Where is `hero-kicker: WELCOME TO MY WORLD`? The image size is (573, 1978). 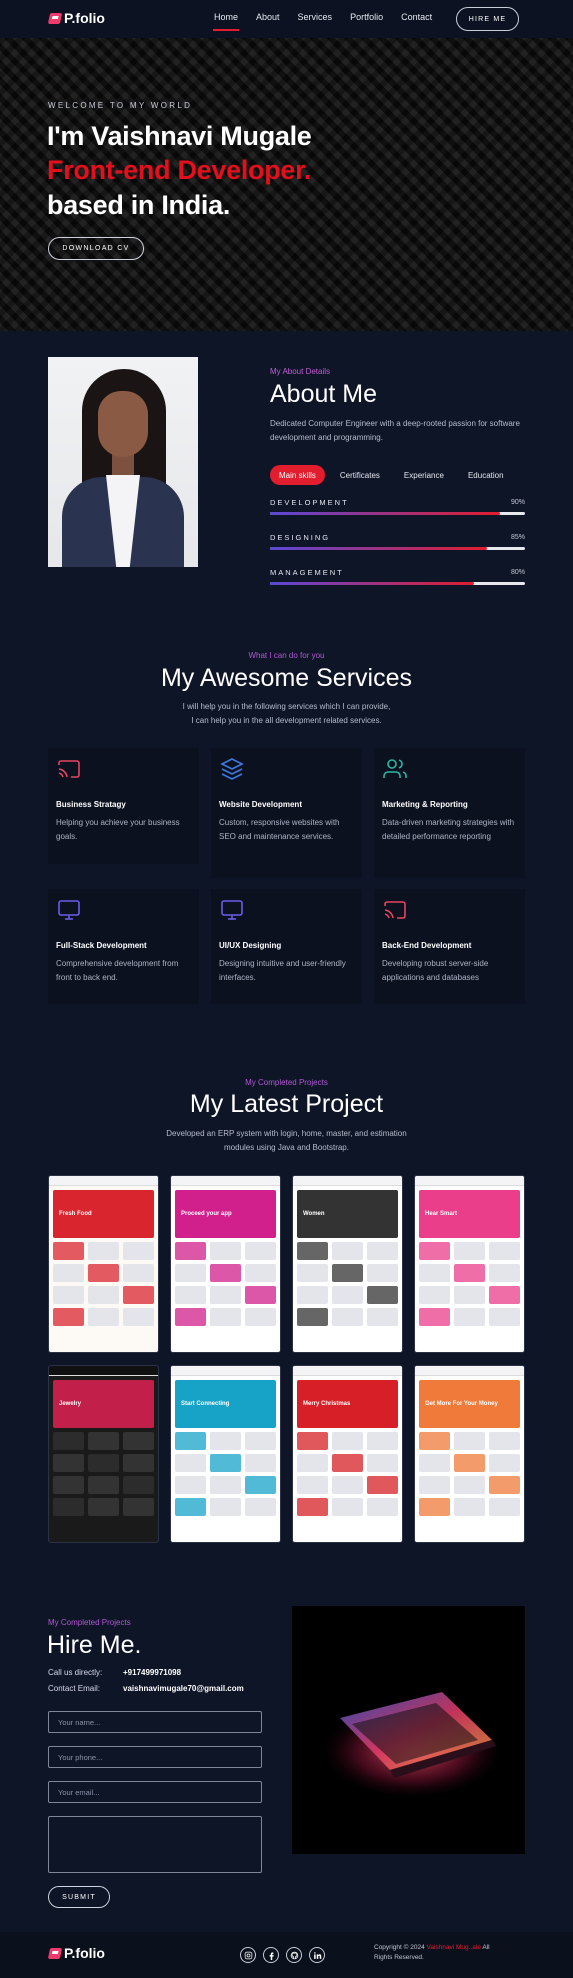
hero-kicker: WELCOME TO MY WORLD is located at coordinates (120, 105).